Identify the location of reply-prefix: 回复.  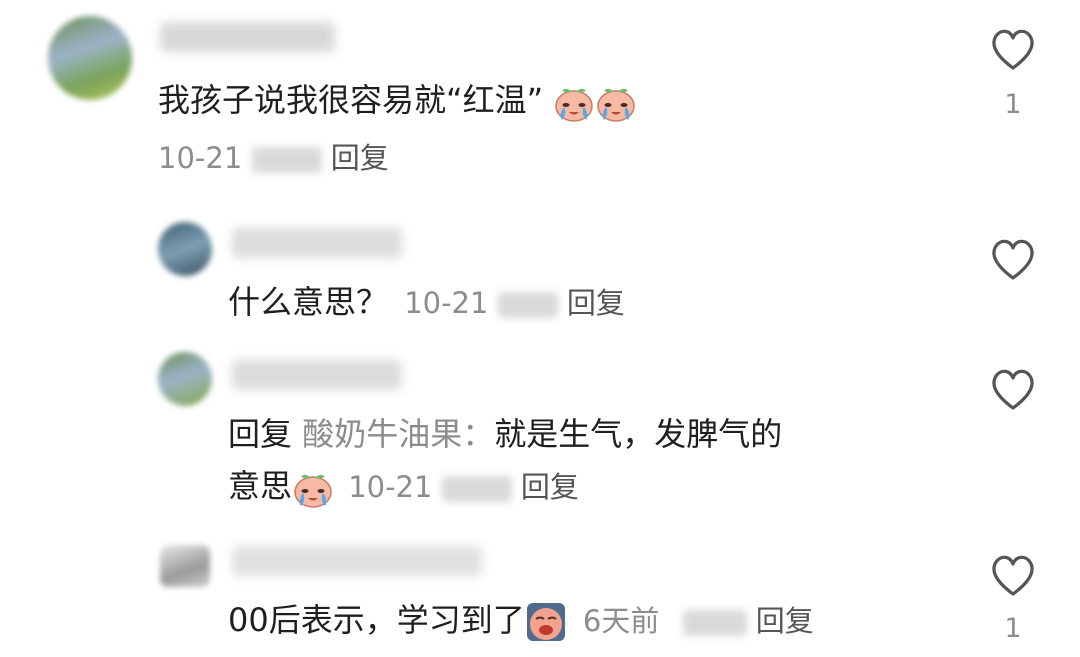
(260, 434).